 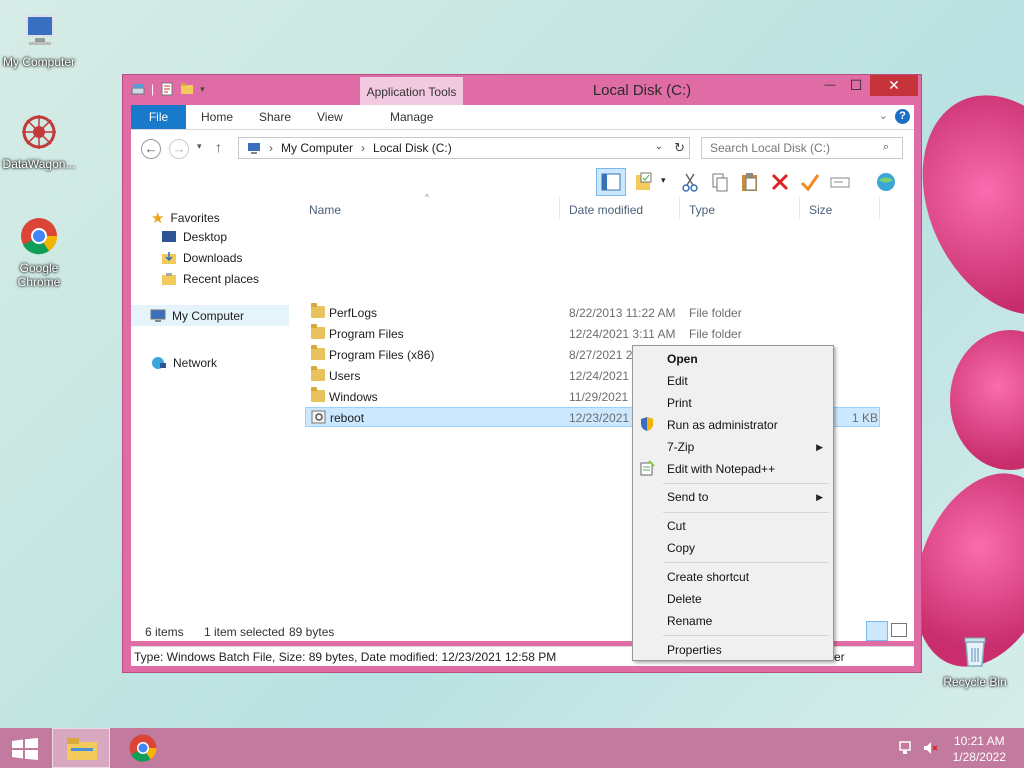 What do you see at coordinates (353, 397) in the screenshot?
I see `file-name: Windows` at bounding box center [353, 397].